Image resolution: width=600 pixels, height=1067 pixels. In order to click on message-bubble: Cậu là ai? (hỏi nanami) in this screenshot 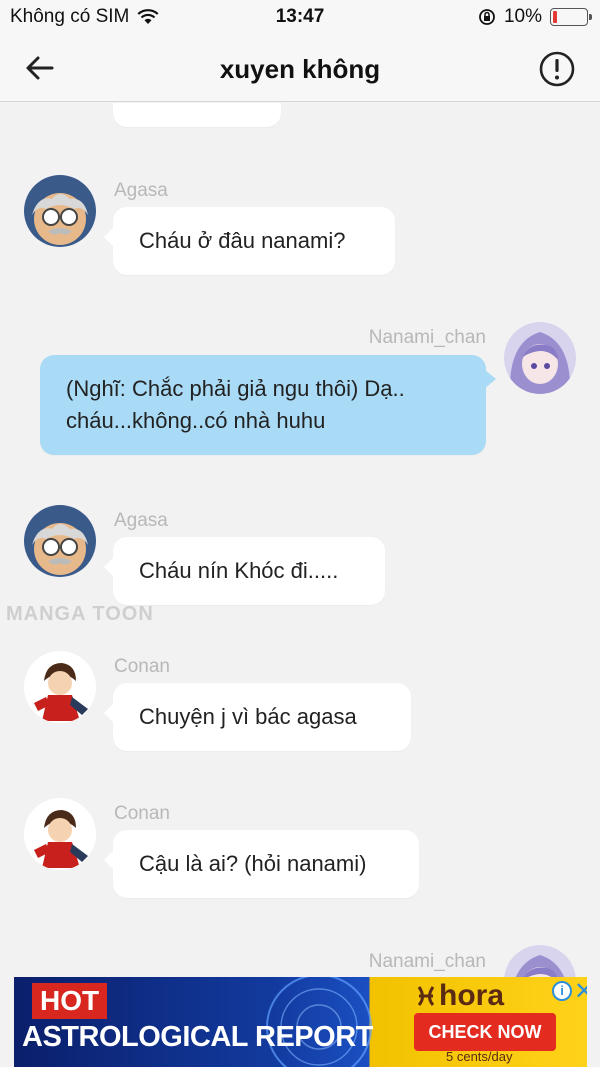, I will do `click(261, 864)`.